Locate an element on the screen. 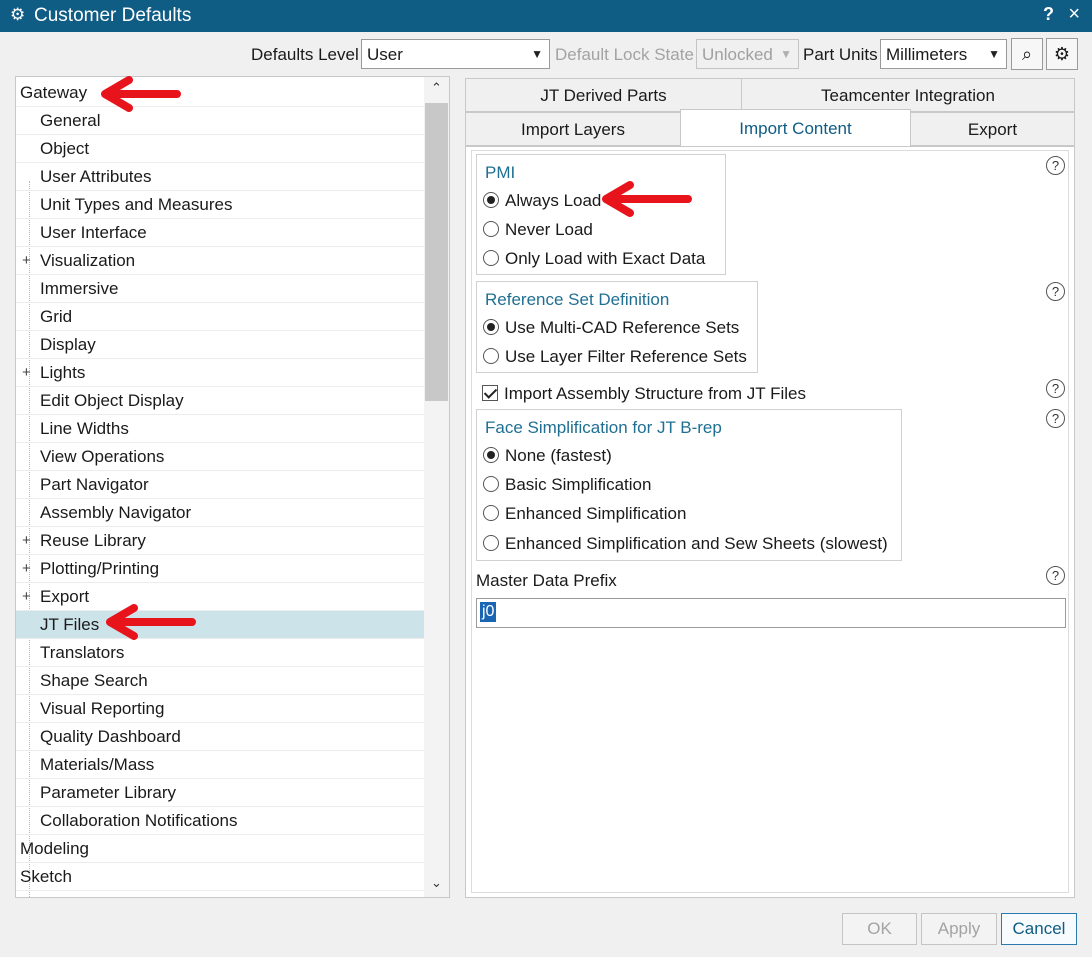 The image size is (1092, 957). refset-help-icon: ? is located at coordinates (1055, 291).